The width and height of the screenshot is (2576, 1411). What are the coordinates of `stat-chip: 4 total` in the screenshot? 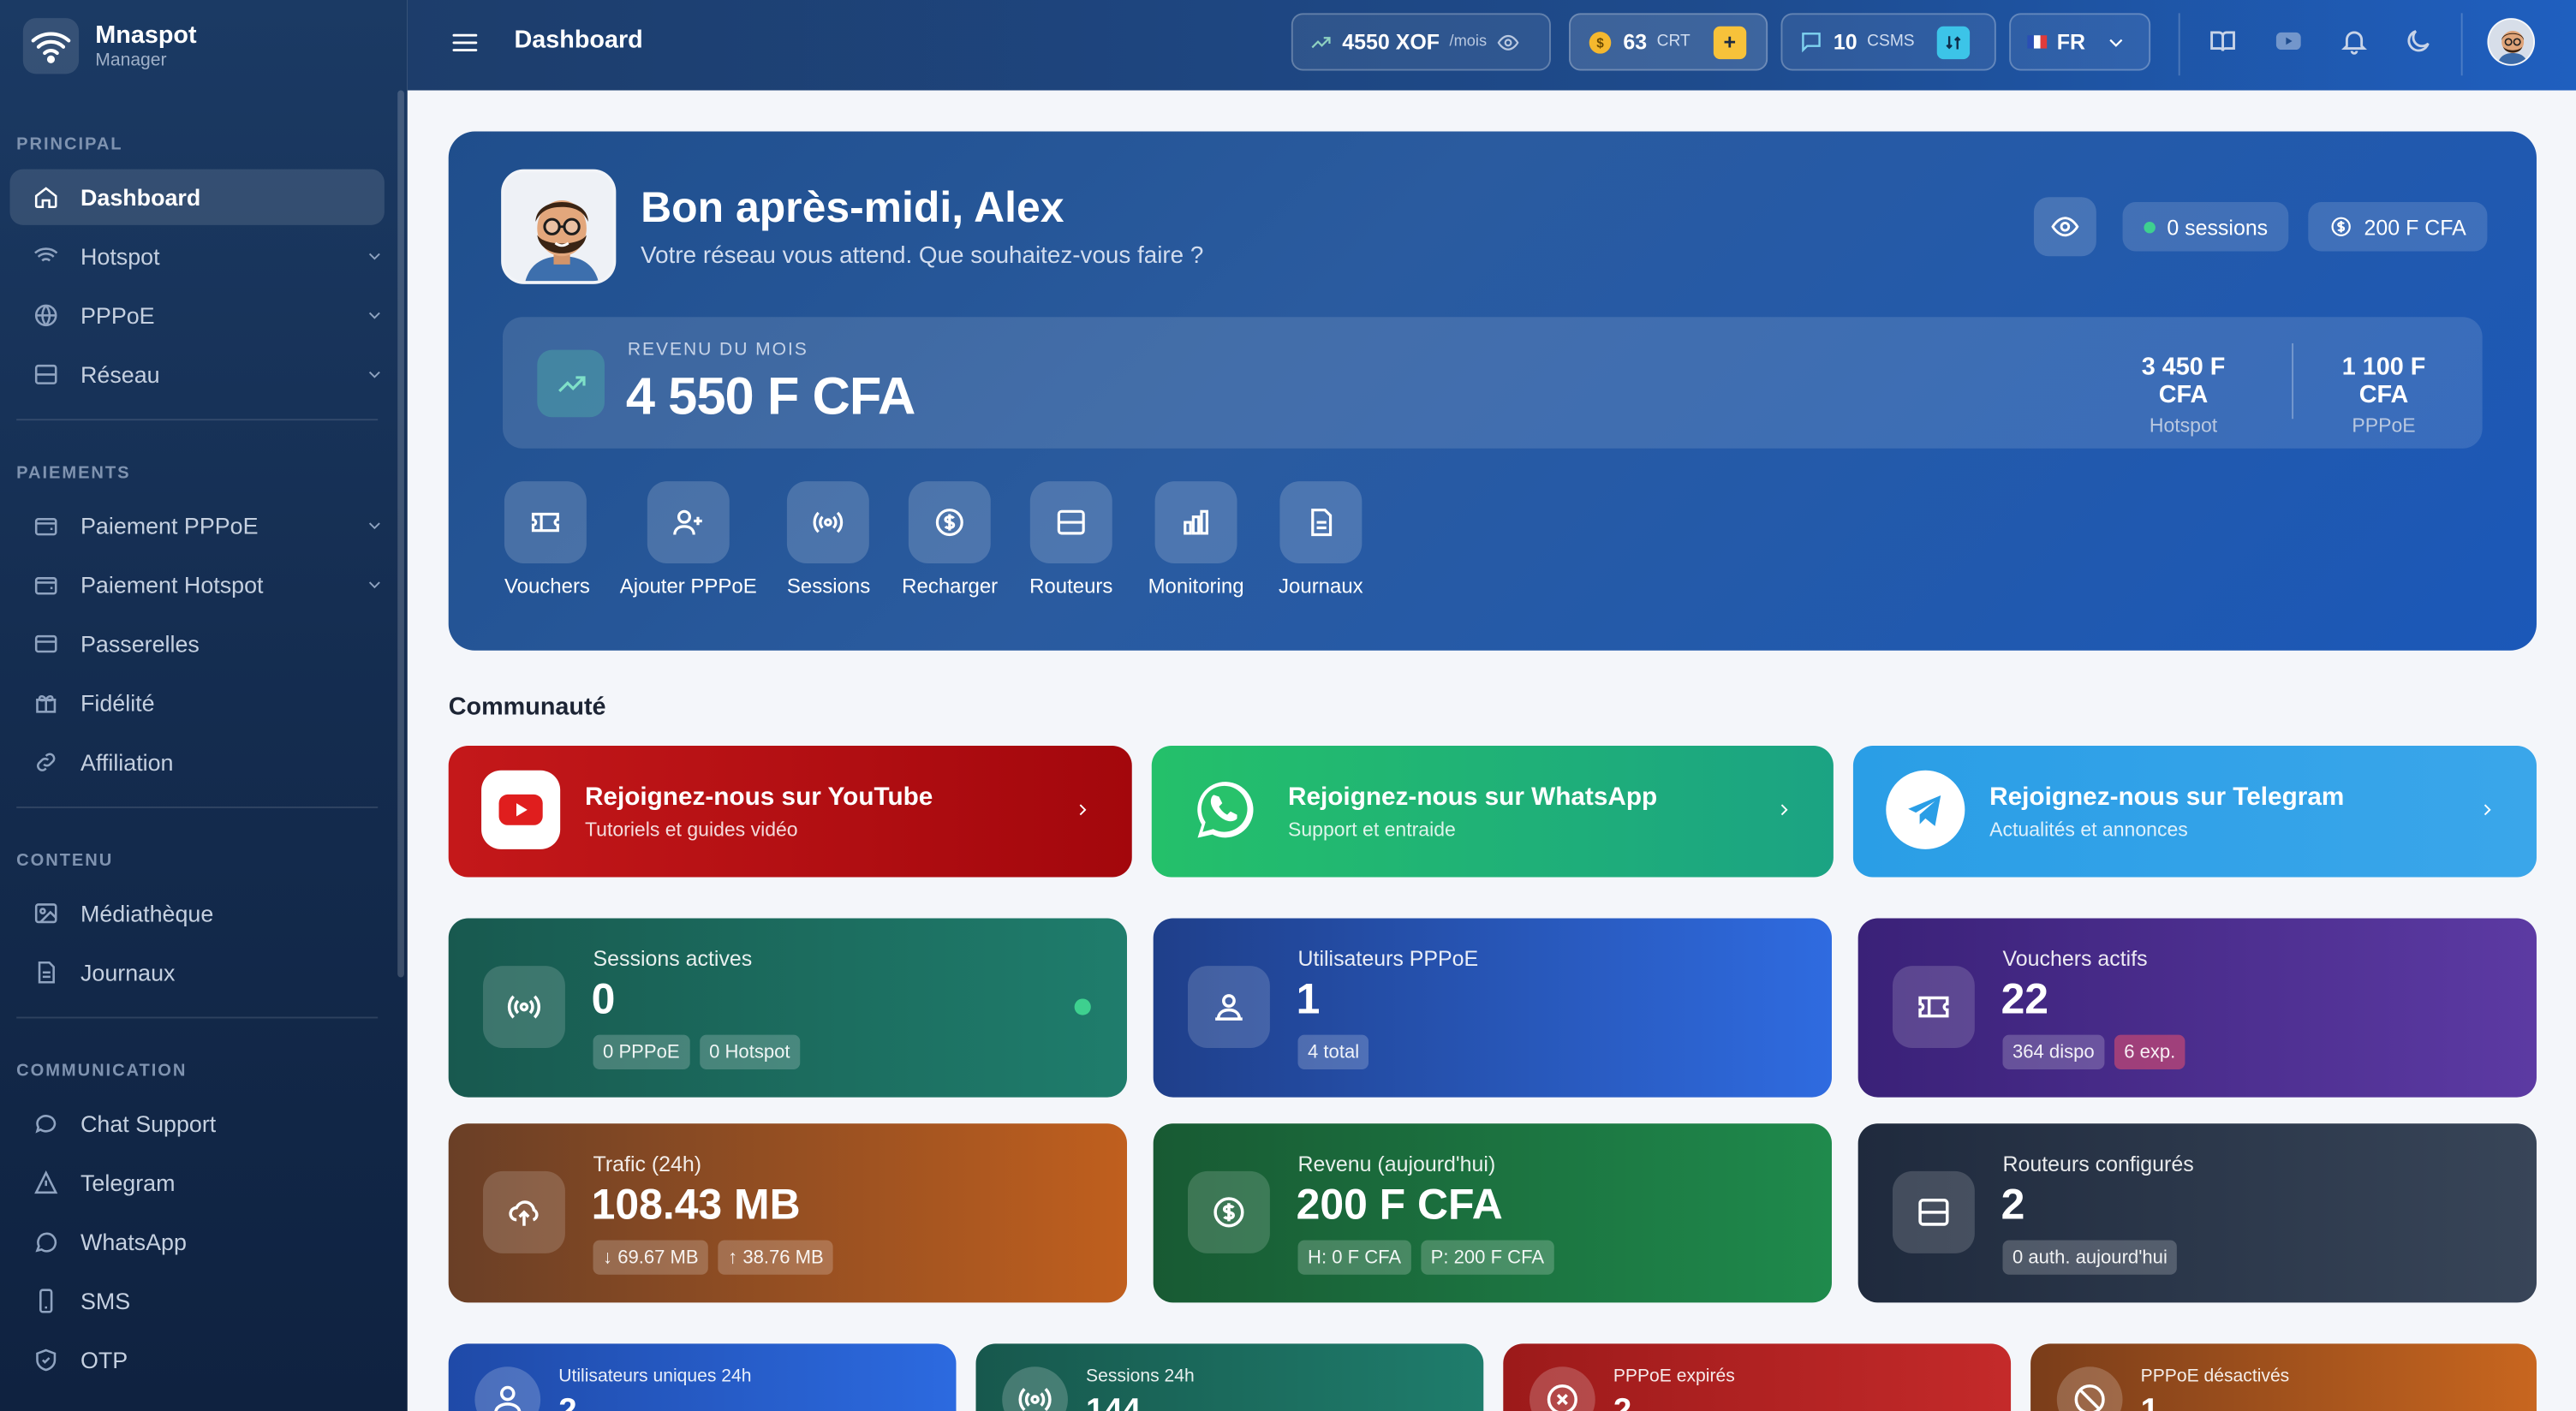 It's located at (1333, 1051).